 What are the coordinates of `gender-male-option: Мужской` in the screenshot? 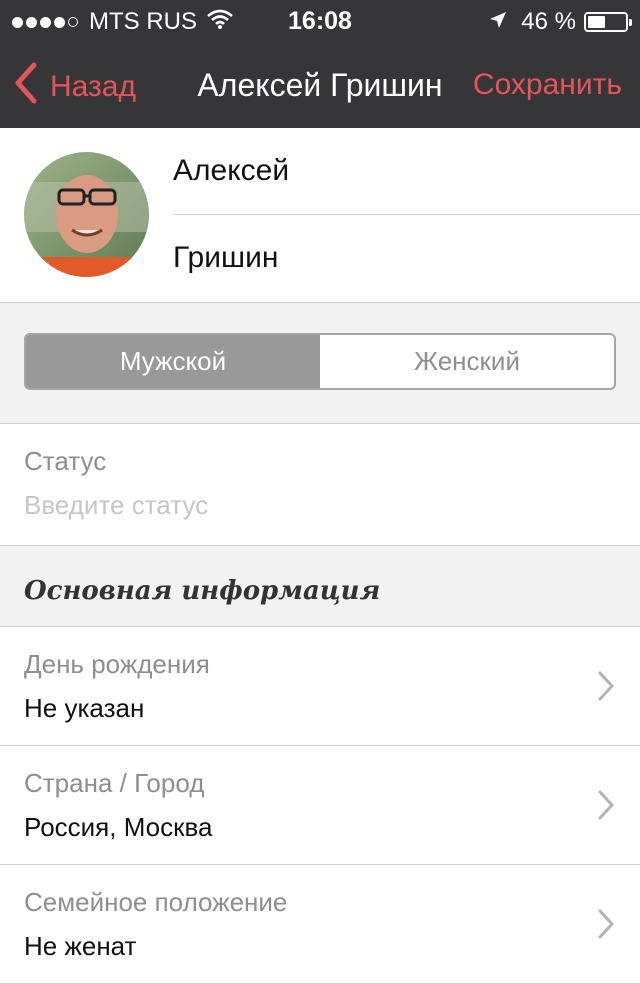 It's located at (173, 361).